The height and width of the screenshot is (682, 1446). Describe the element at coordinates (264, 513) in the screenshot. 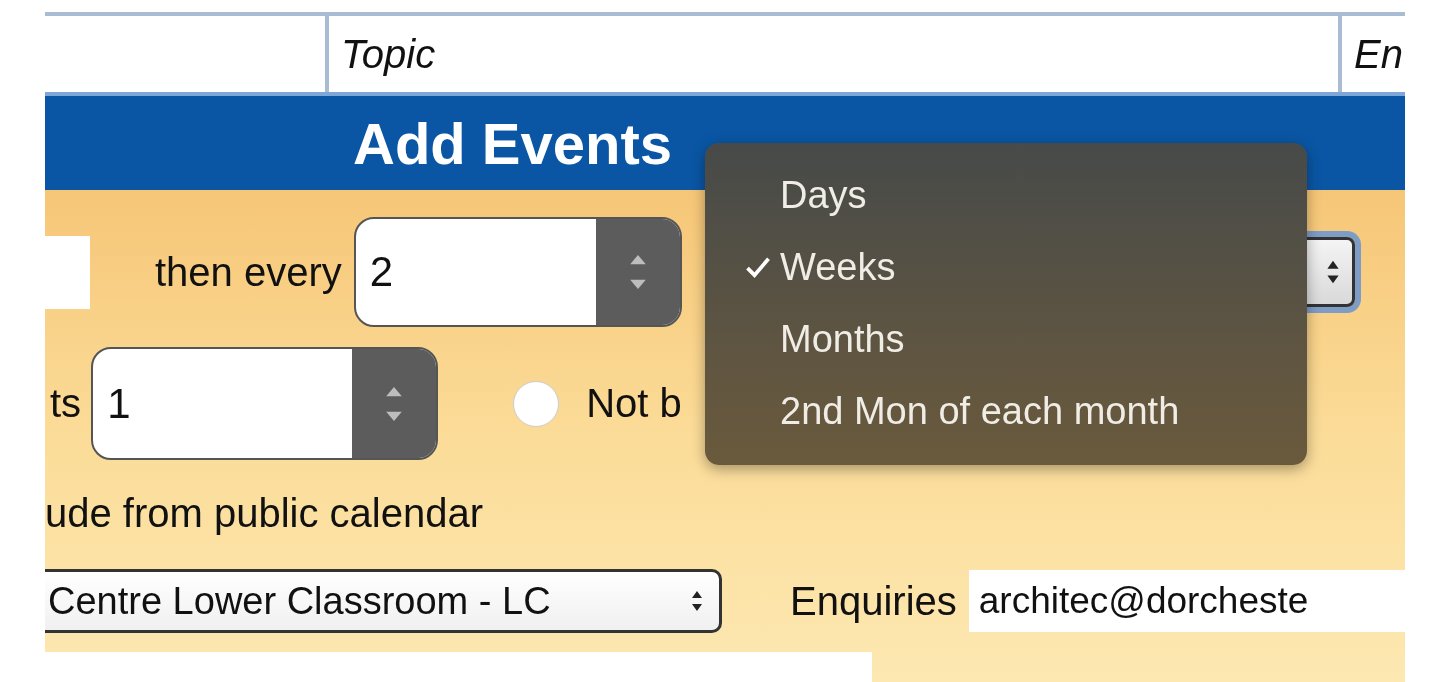

I see `checkbox-label: ude from public calendar` at that location.